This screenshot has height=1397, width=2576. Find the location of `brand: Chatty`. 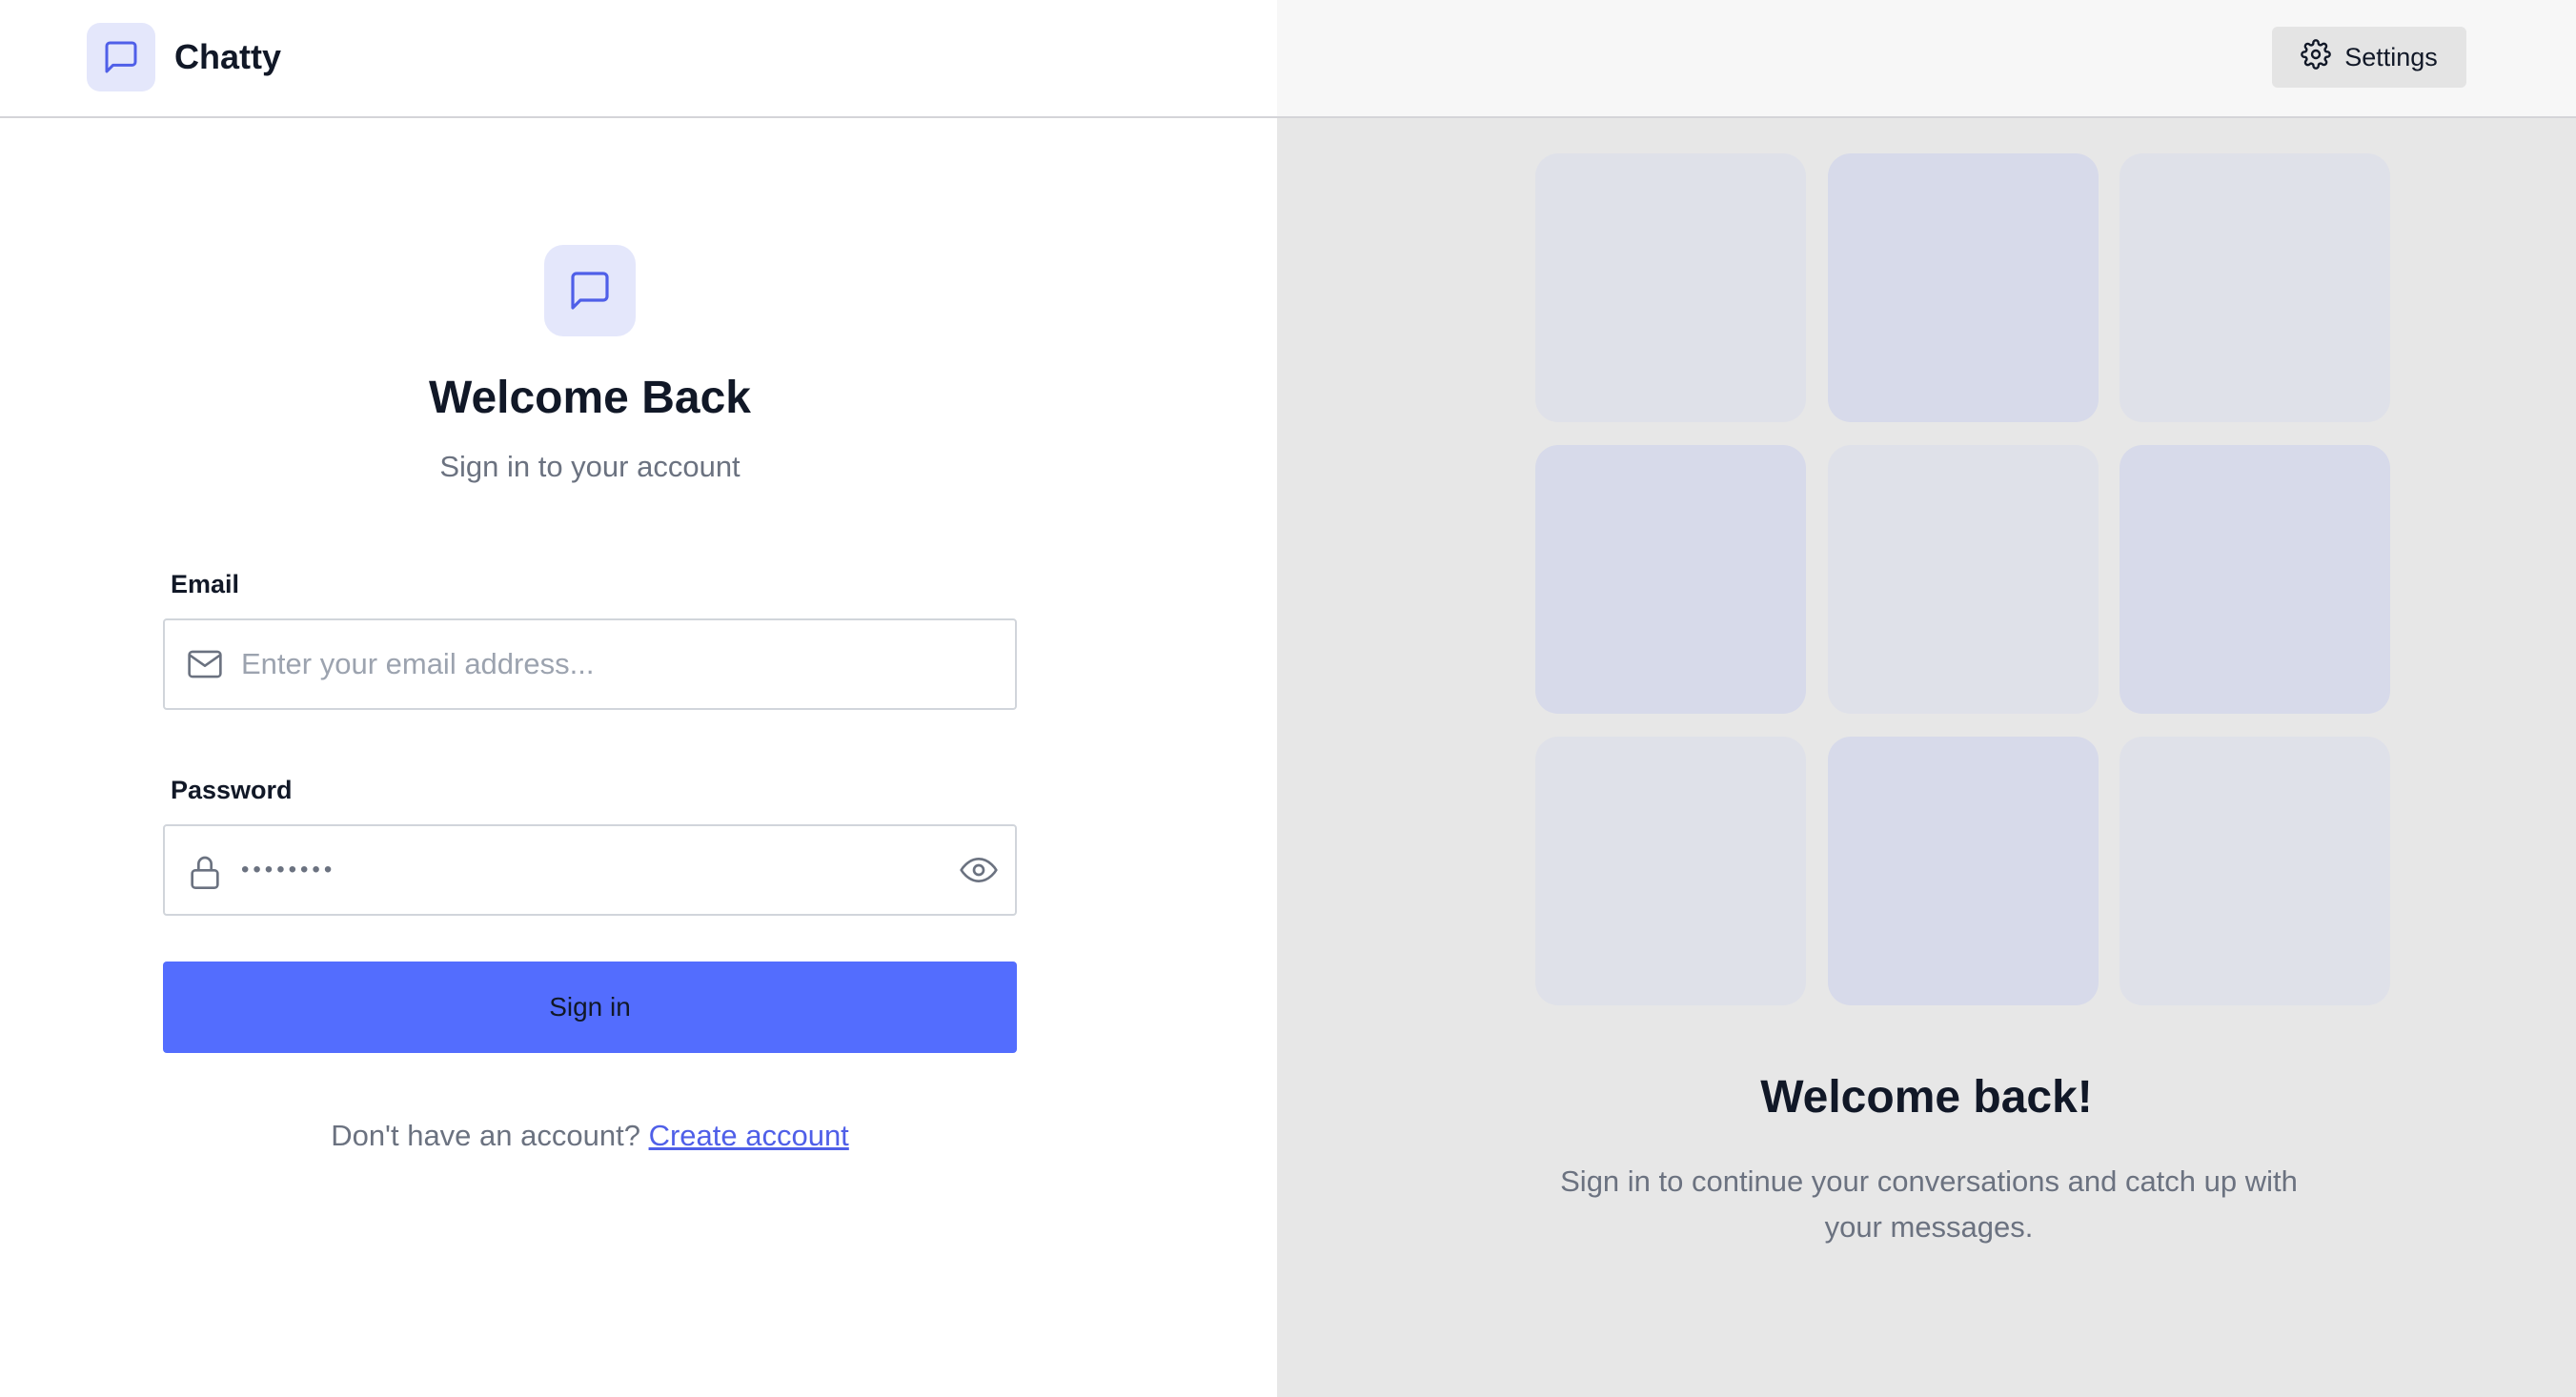

brand: Chatty is located at coordinates (184, 57).